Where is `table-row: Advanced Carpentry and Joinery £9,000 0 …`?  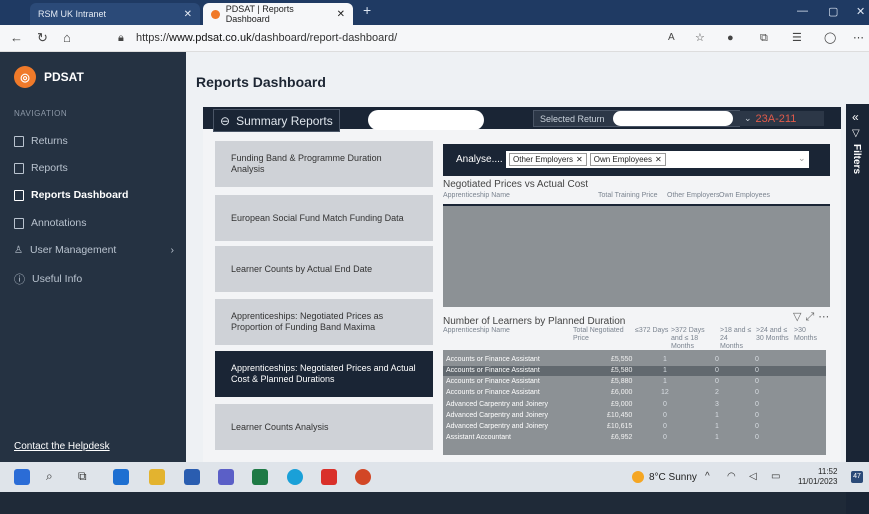
table-row: Advanced Carpentry and Joinery £9,000 0 … is located at coordinates (634, 405).